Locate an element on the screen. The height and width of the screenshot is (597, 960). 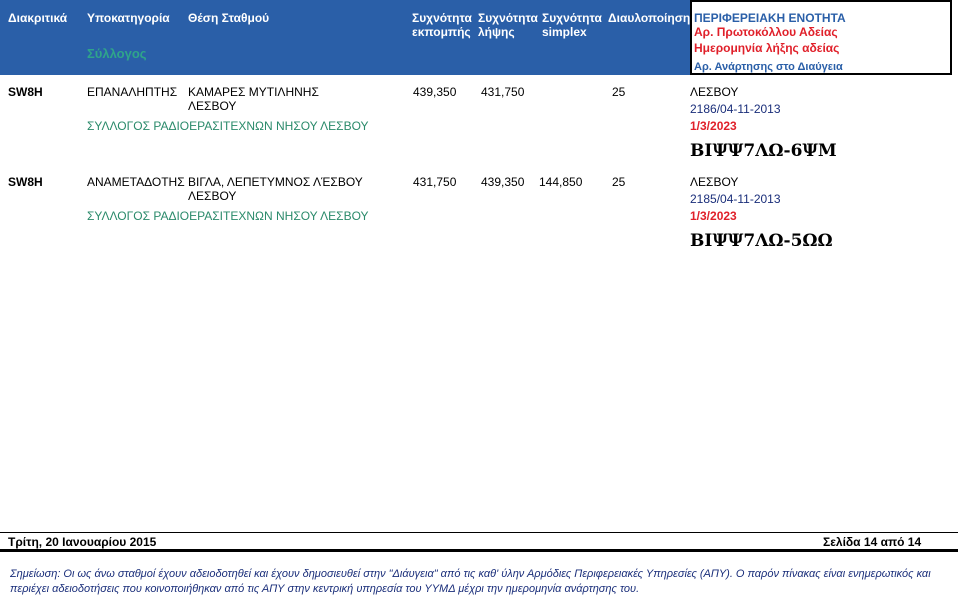
header-col-simplex-line1: Συχνότητα is located at coordinates (572, 18).